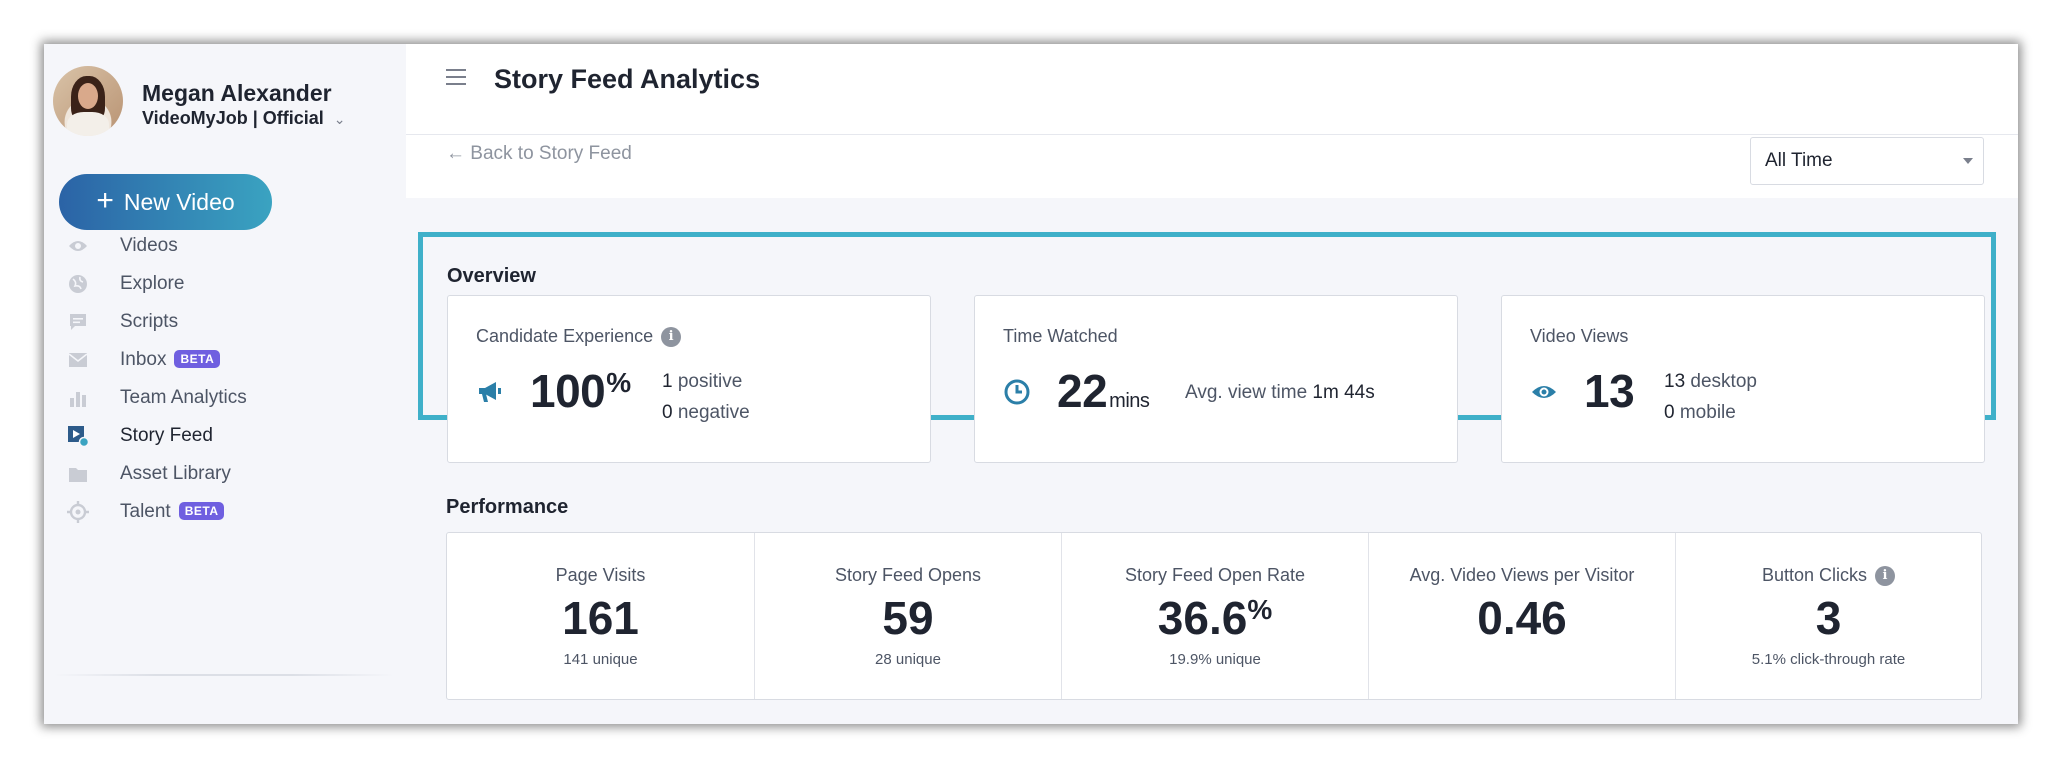  I want to click on plus-icon: +, so click(105, 200).